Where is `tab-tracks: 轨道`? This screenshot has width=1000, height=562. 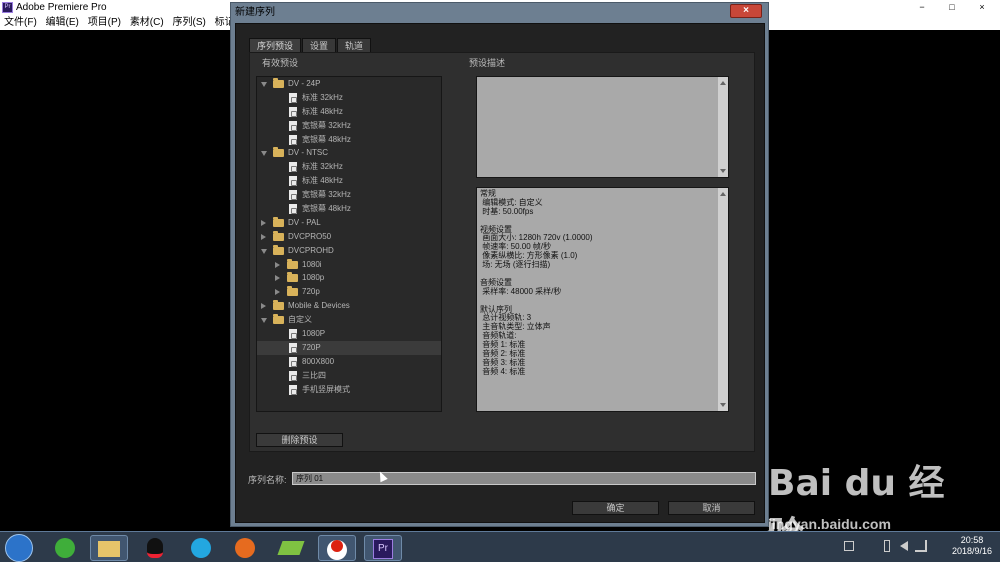 tab-tracks: 轨道 is located at coordinates (354, 45).